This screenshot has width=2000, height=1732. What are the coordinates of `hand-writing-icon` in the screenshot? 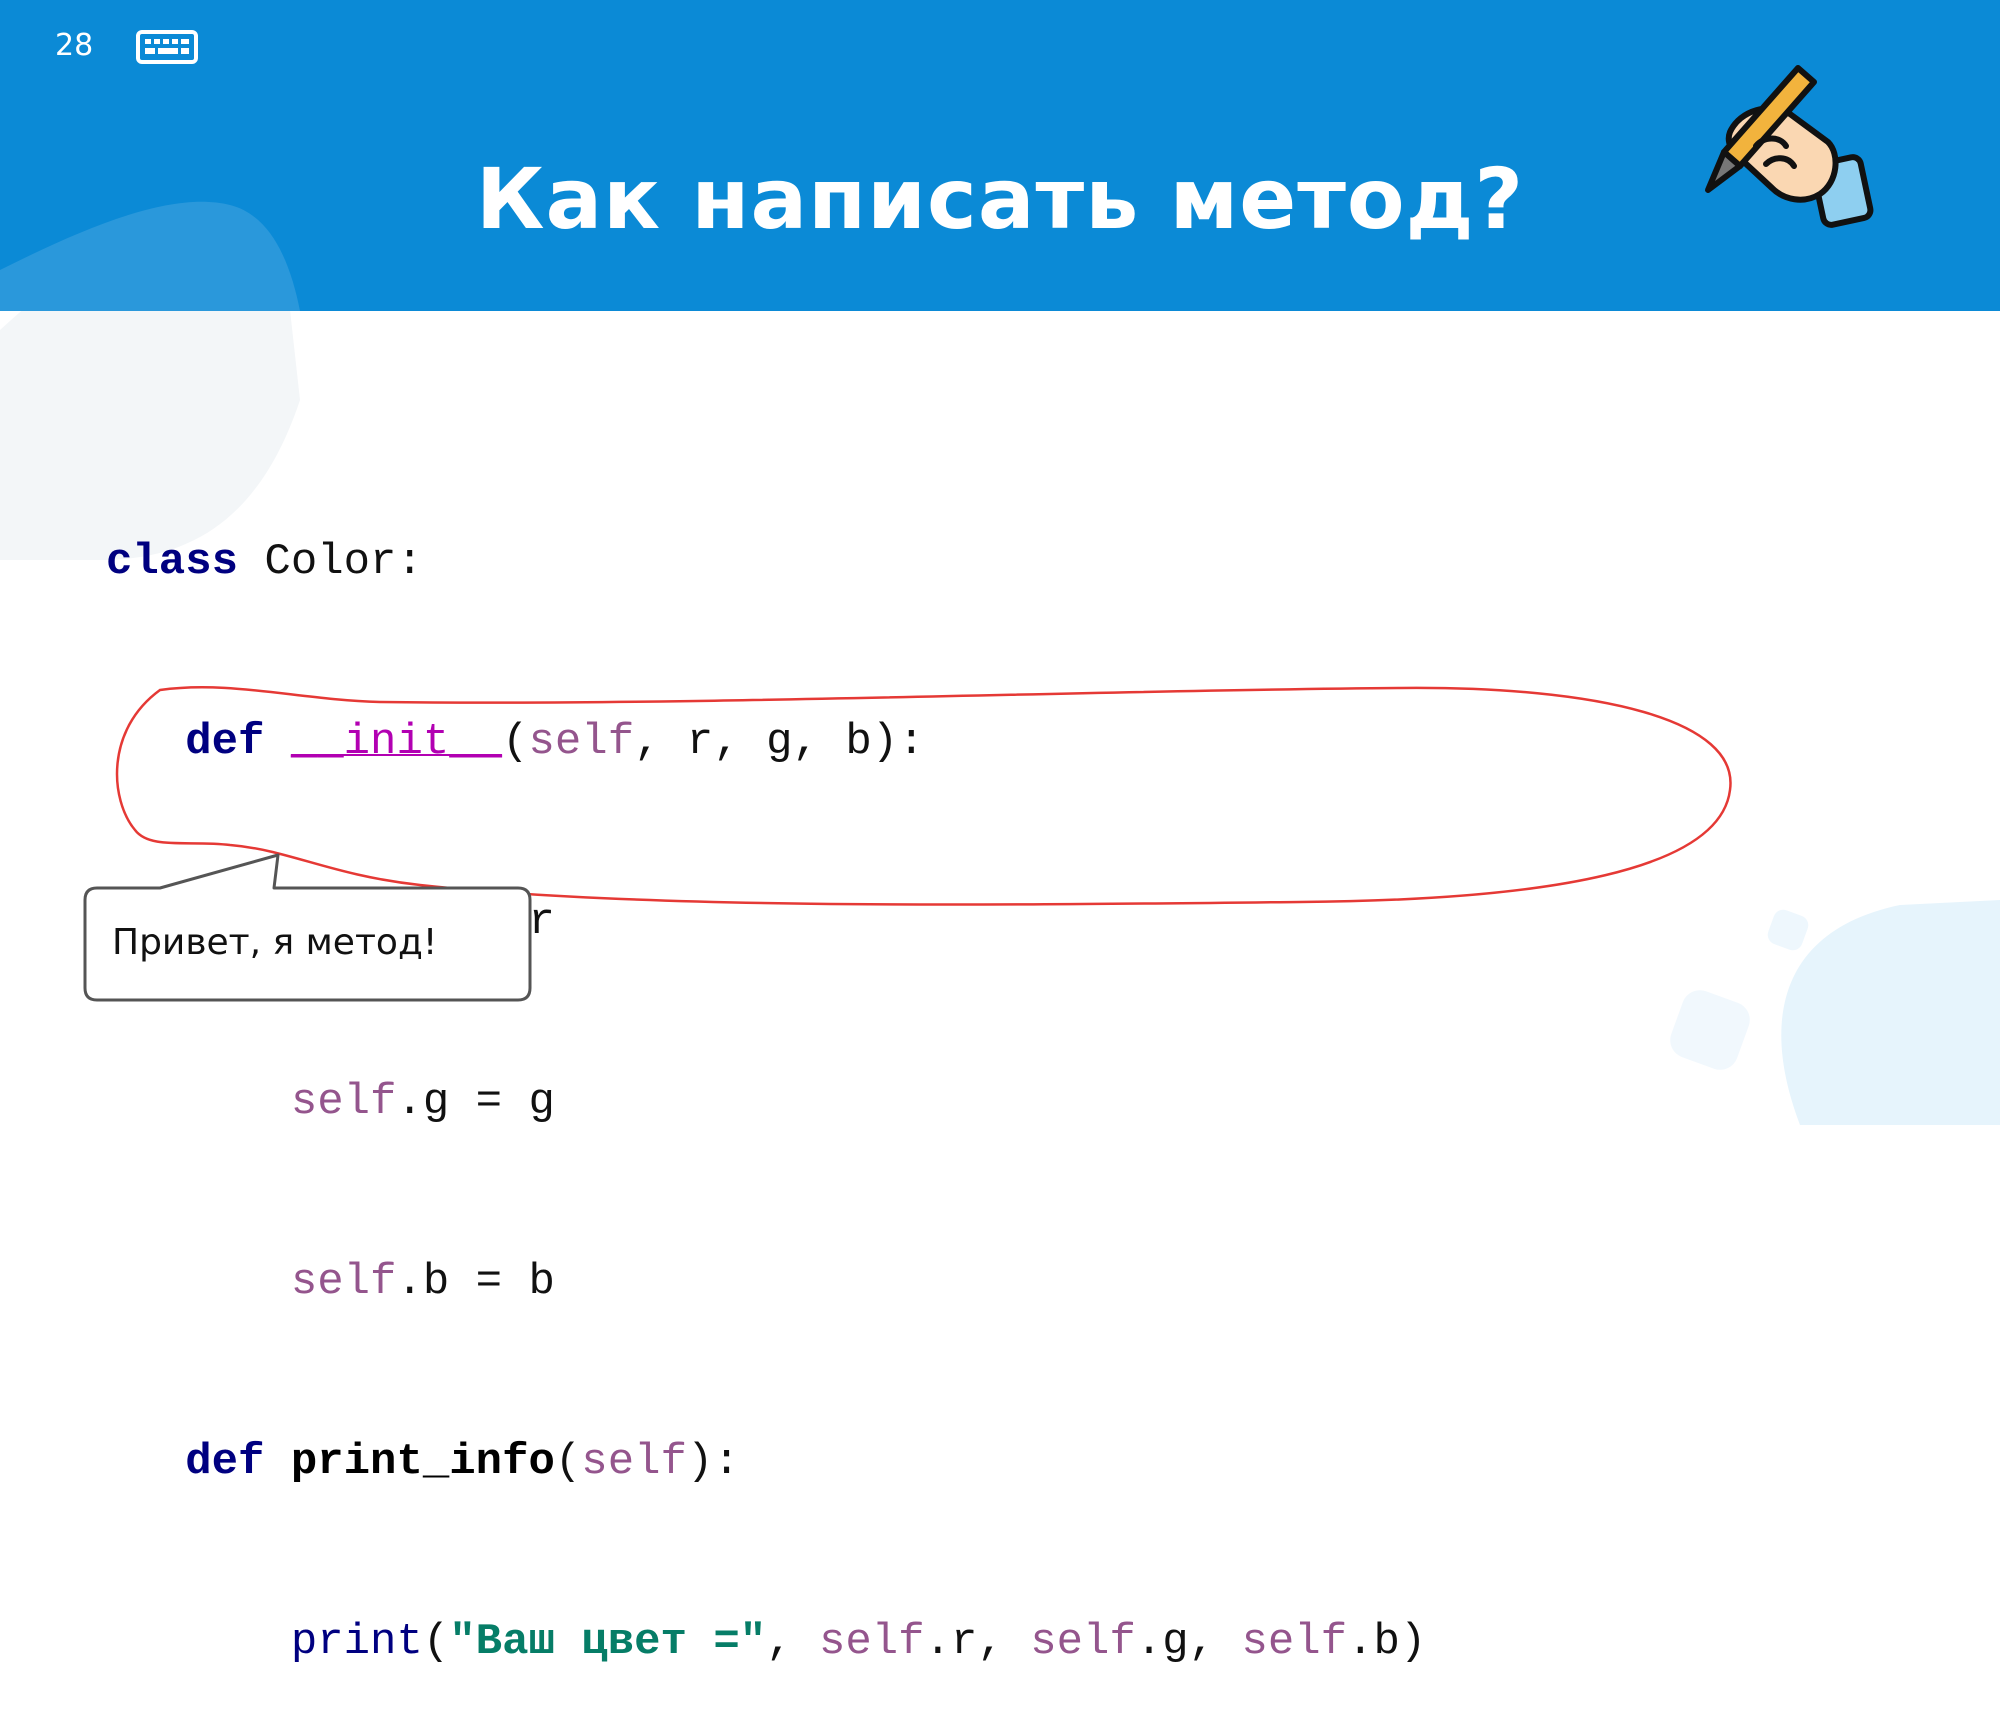 It's located at (1789, 146).